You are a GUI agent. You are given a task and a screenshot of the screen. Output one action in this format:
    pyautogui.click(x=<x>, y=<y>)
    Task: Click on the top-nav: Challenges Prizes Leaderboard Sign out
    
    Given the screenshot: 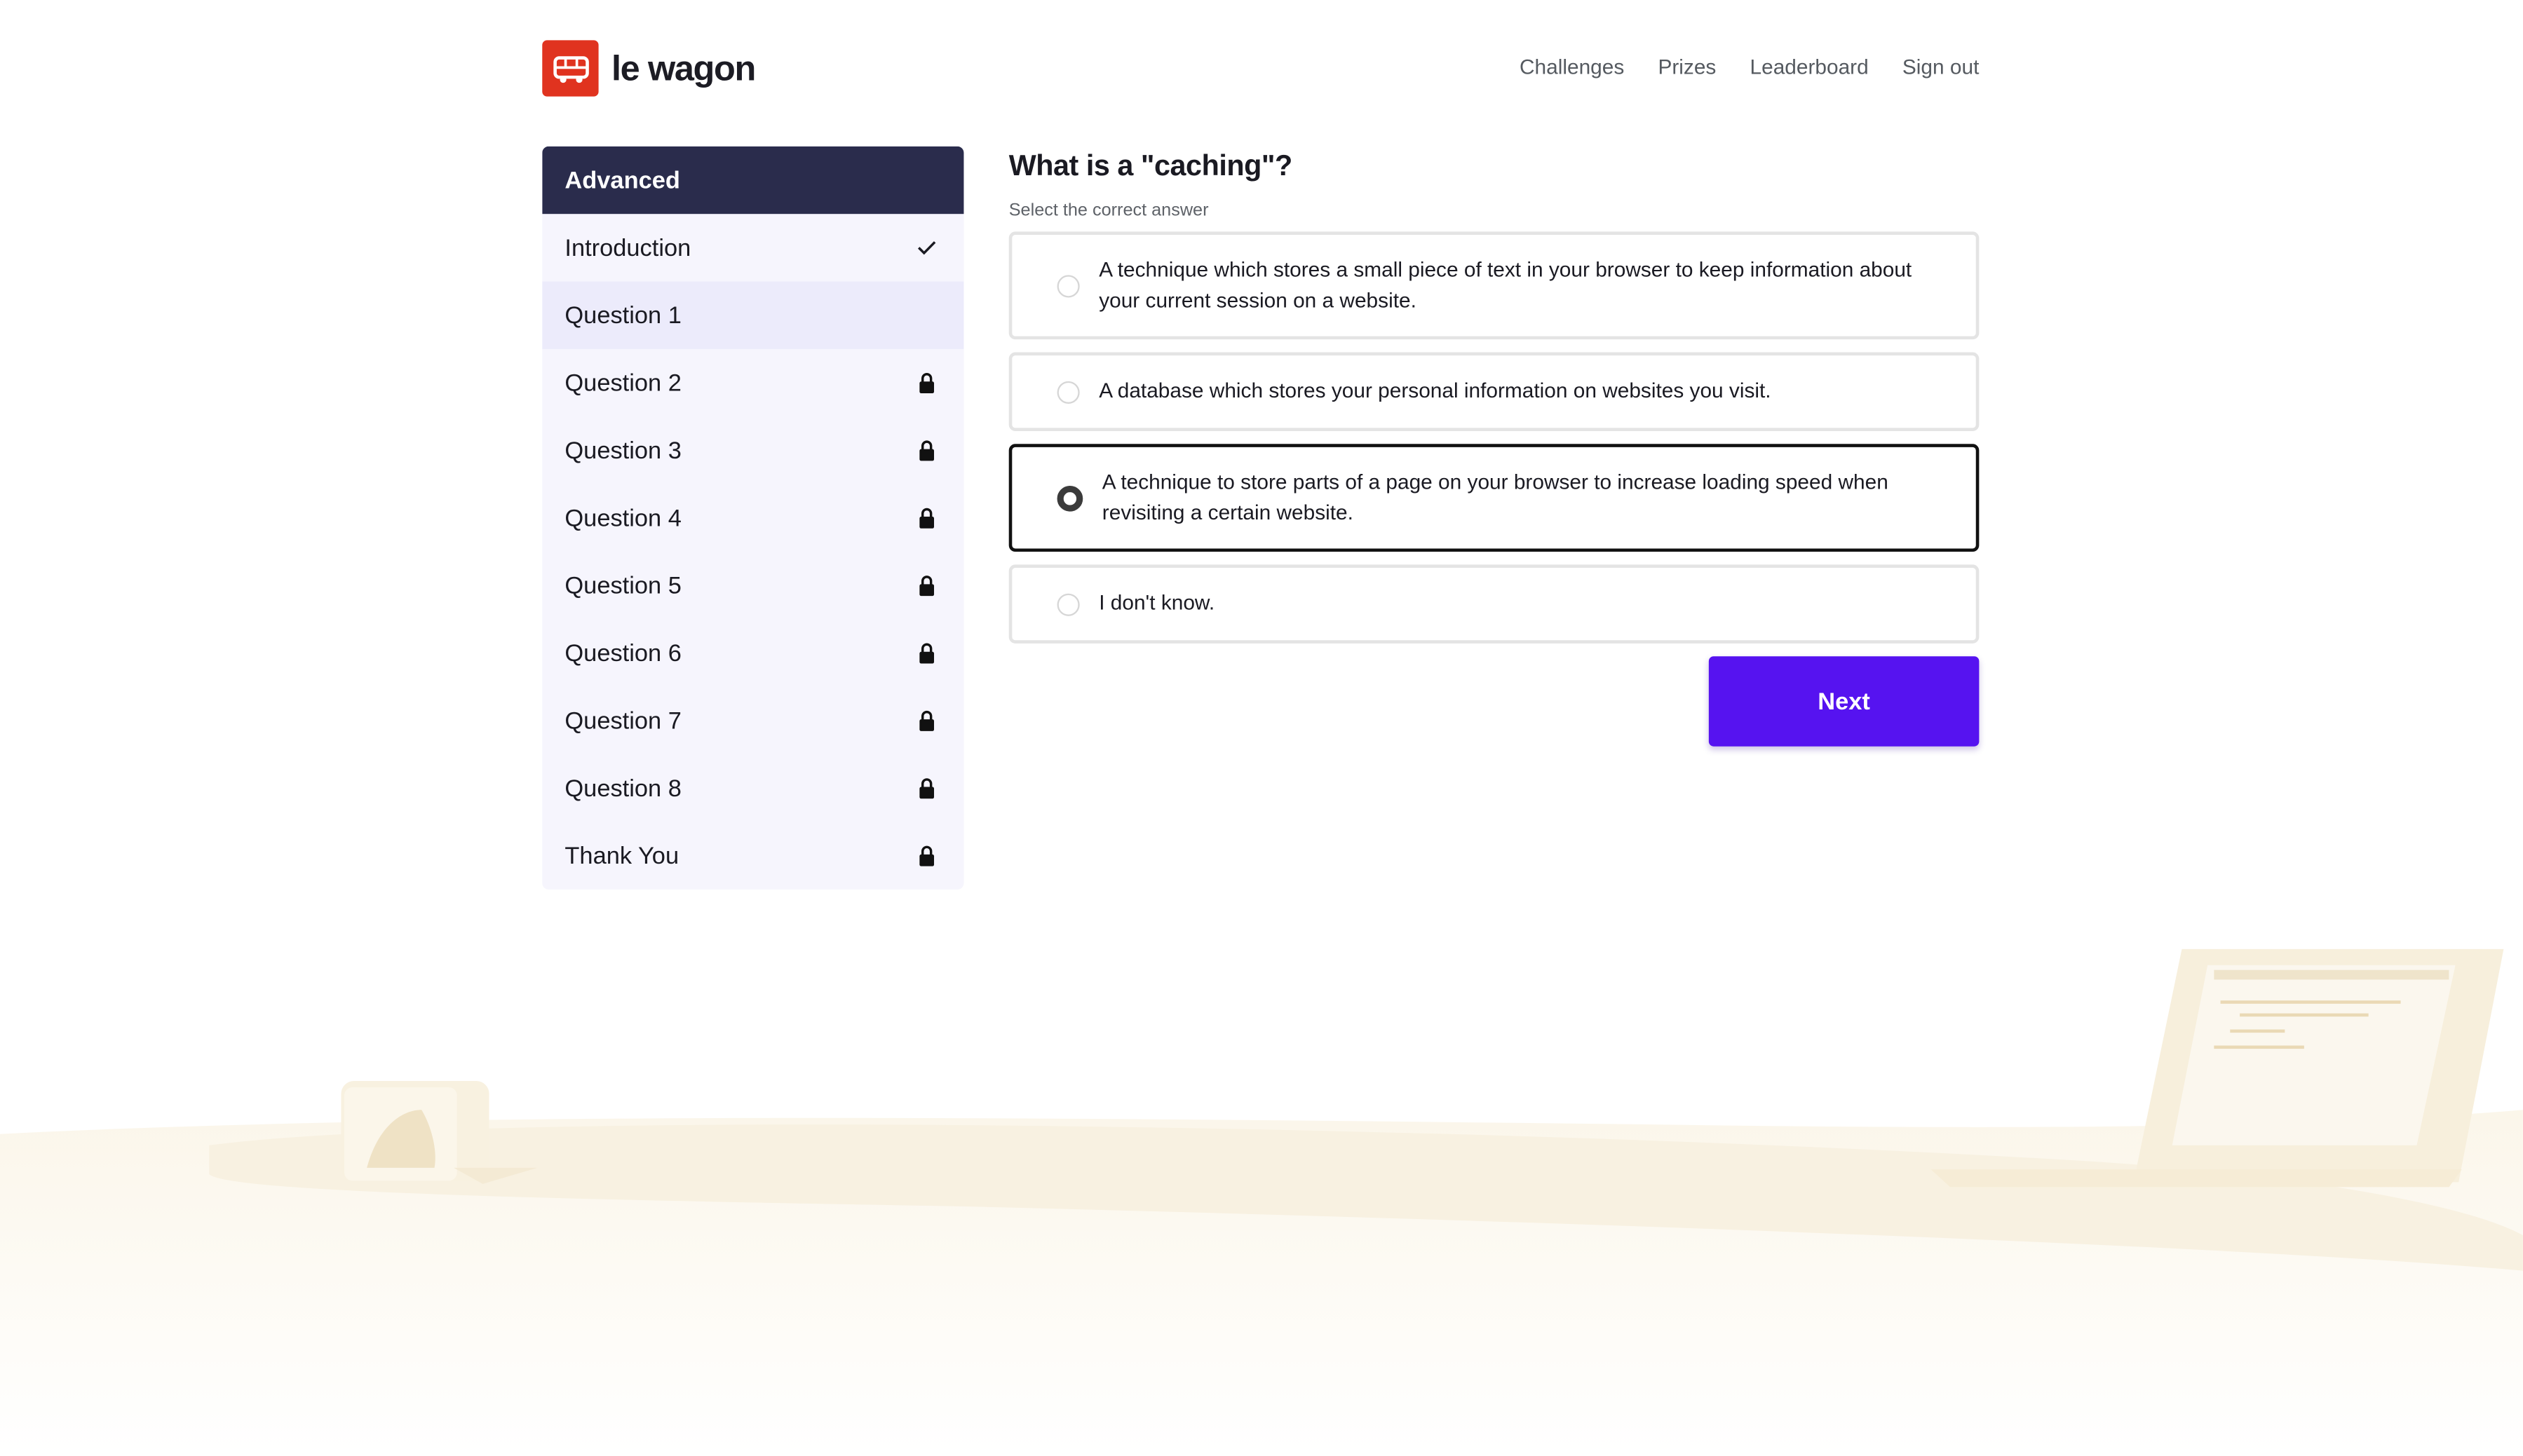 What is the action you would take?
    pyautogui.click(x=1749, y=67)
    